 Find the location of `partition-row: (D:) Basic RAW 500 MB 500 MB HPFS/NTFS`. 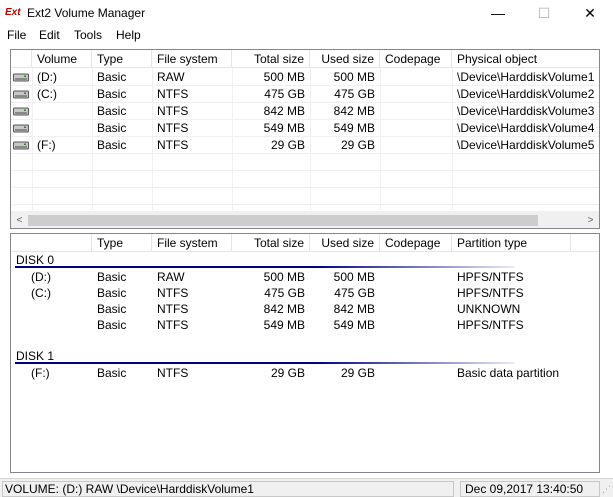

partition-row: (D:) Basic RAW 500 MB 500 MB HPFS/NTFS is located at coordinates (305, 277).